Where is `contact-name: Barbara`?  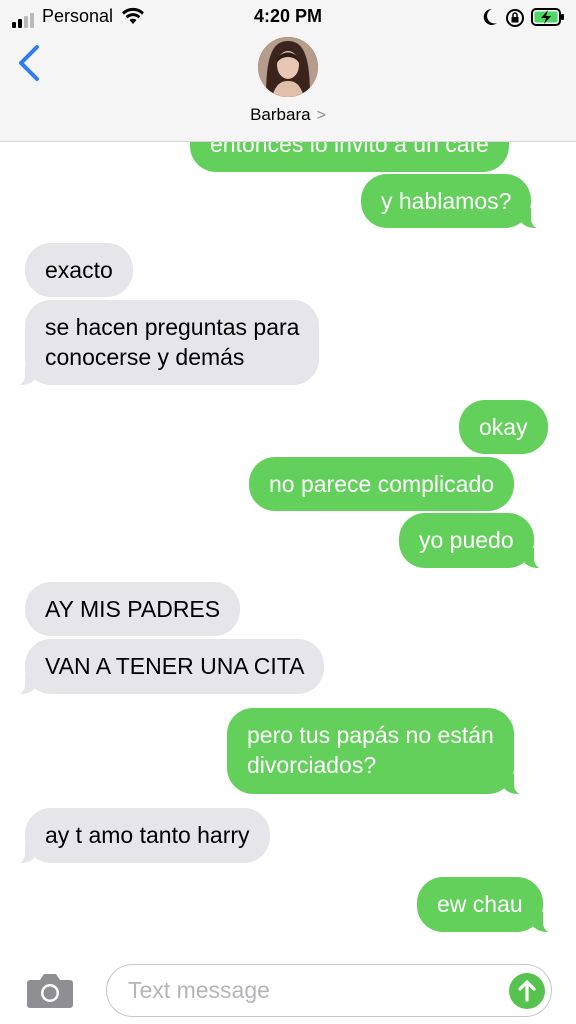
contact-name: Barbara is located at coordinates (280, 114).